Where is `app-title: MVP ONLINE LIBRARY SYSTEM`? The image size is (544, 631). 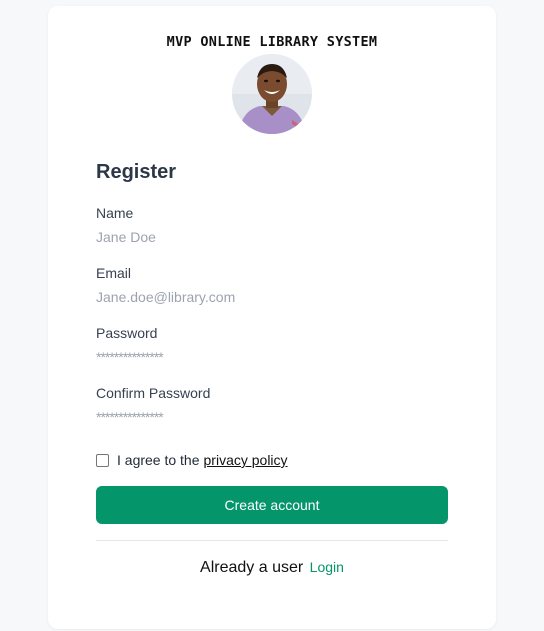
app-title: MVP ONLINE LIBRARY SYSTEM is located at coordinates (272, 42).